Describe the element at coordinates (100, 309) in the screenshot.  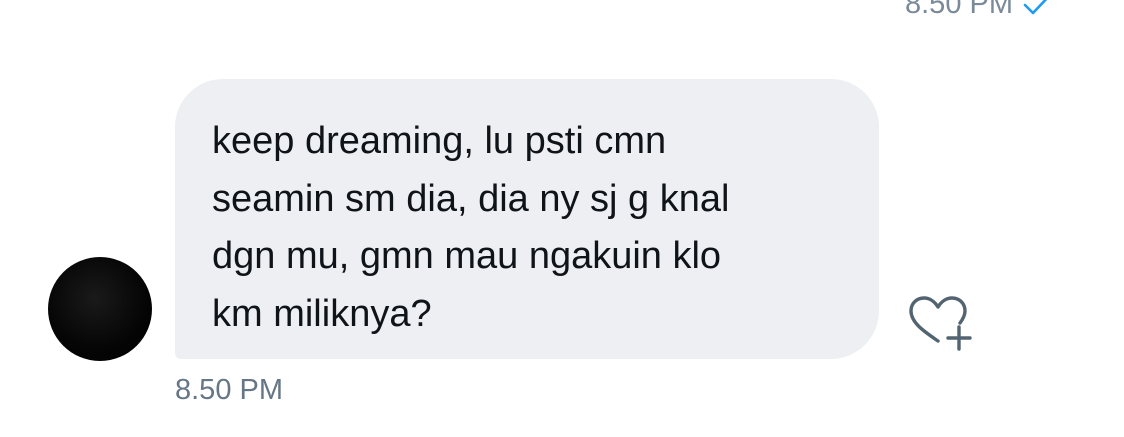
I see `avatar` at that location.